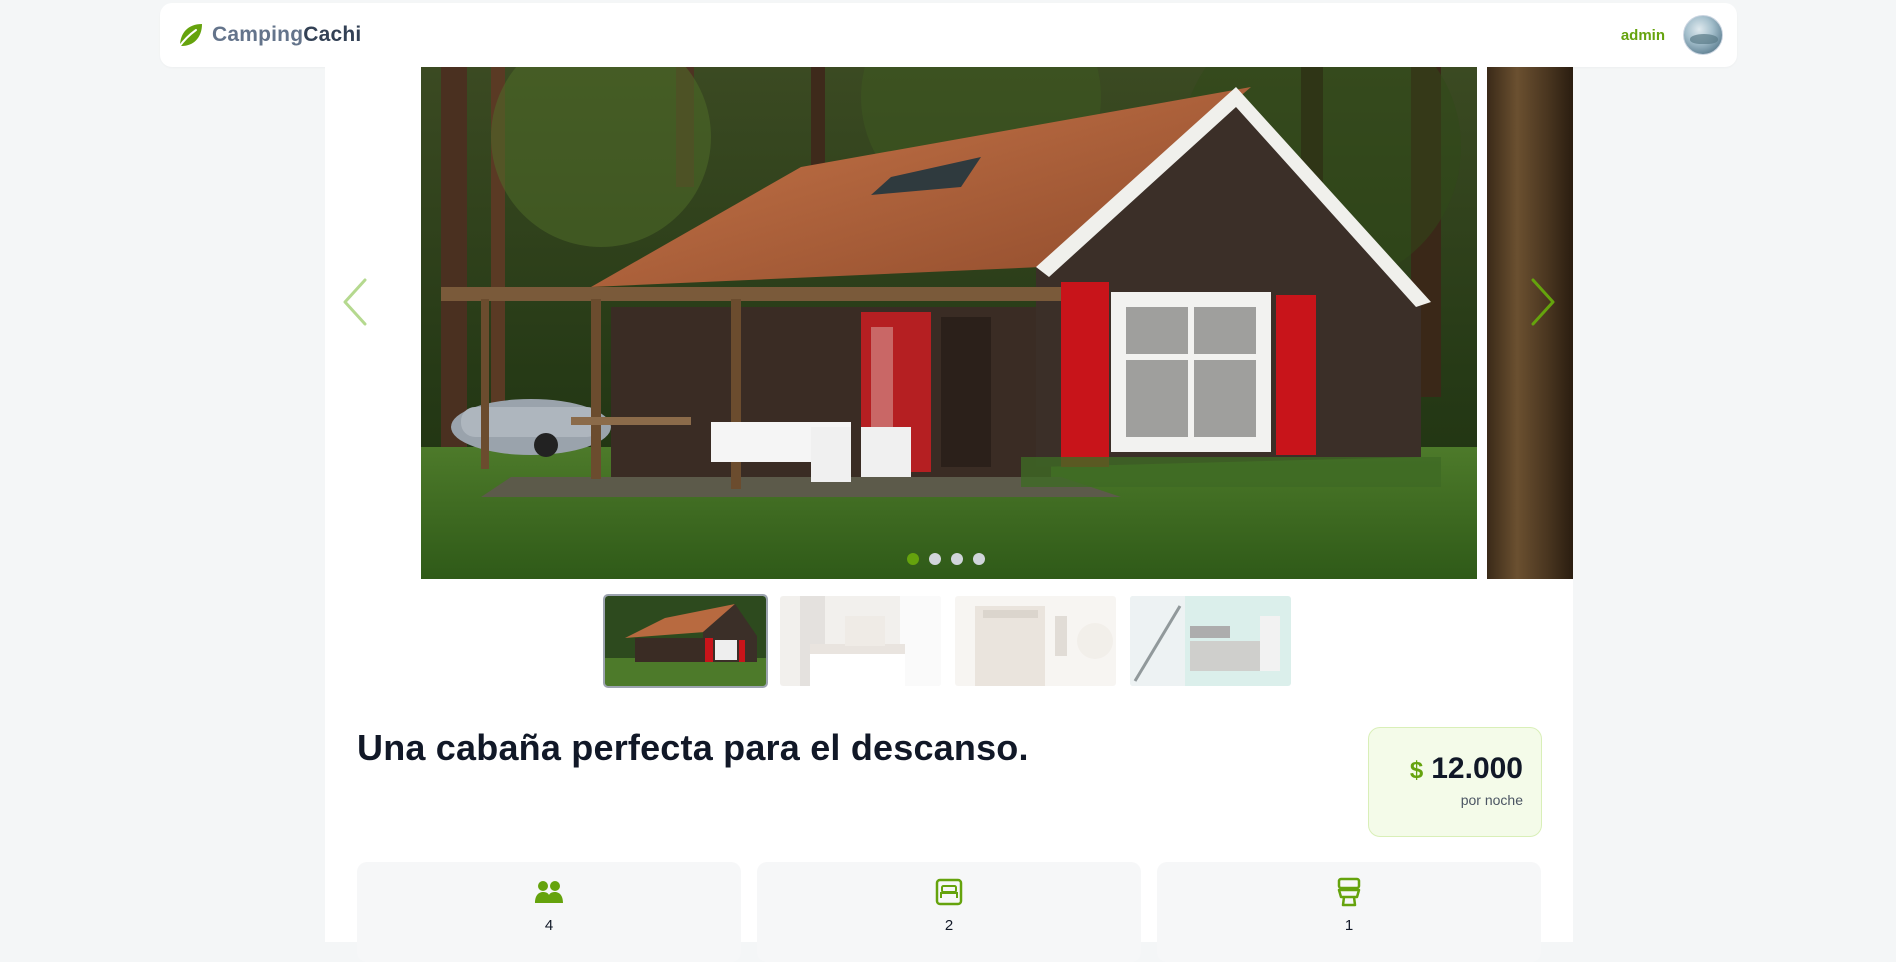 The height and width of the screenshot is (962, 1896). What do you see at coordinates (1491, 800) in the screenshot?
I see `price-unit: por noche` at bounding box center [1491, 800].